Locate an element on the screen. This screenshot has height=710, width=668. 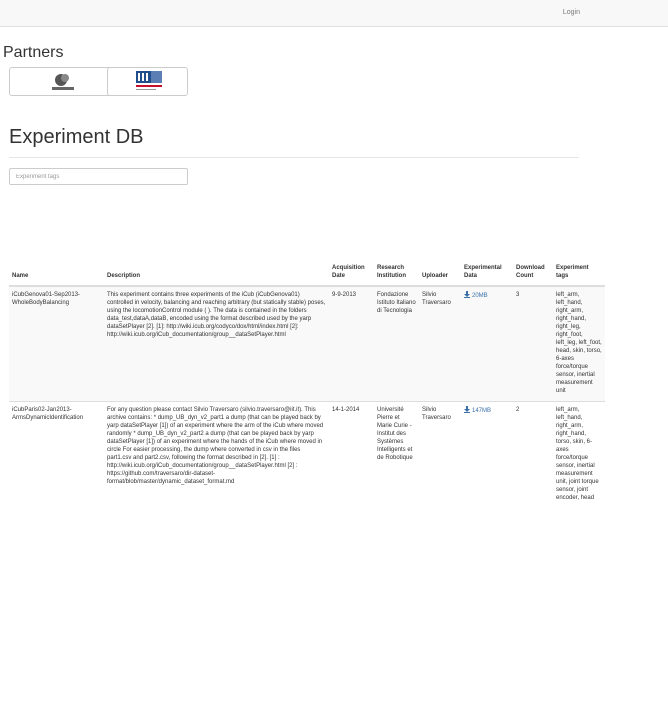
ceerob-logo is located at coordinates (63, 82).